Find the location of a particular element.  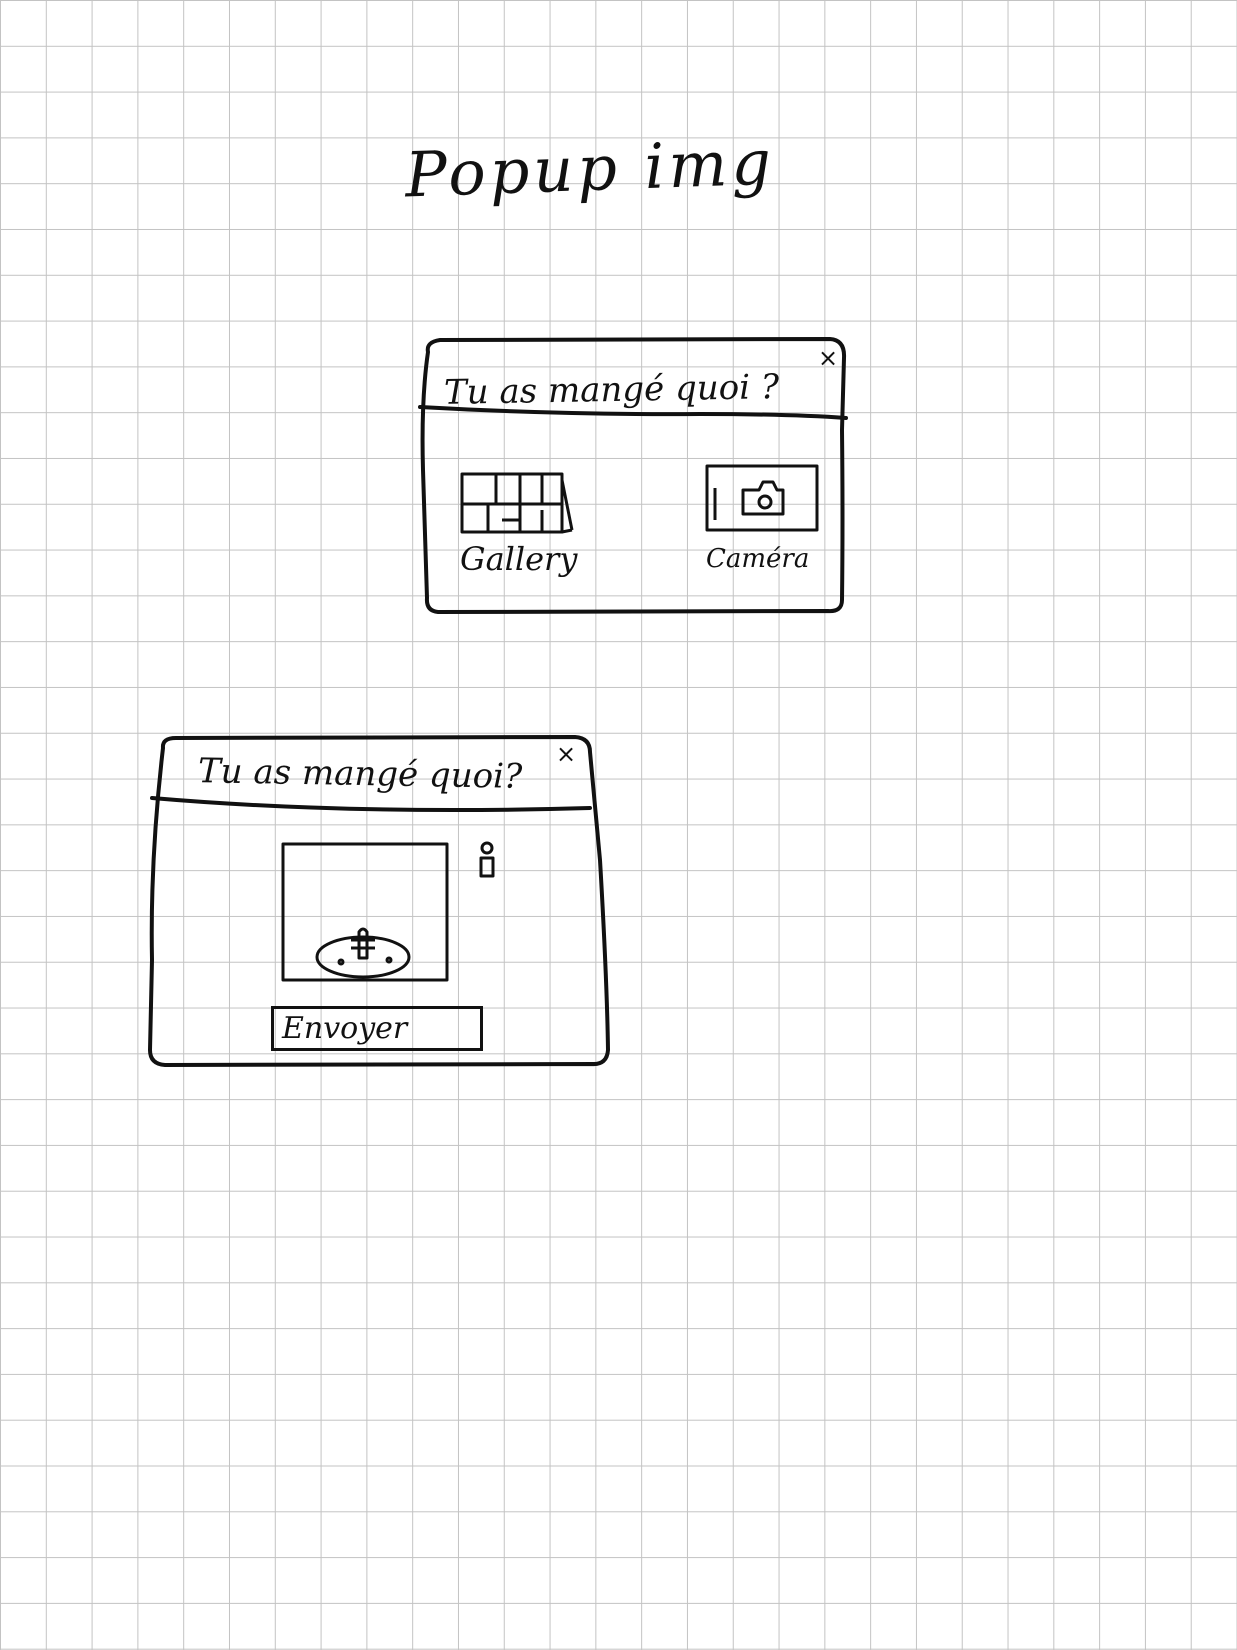

camera-icon is located at coordinates (762, 498).